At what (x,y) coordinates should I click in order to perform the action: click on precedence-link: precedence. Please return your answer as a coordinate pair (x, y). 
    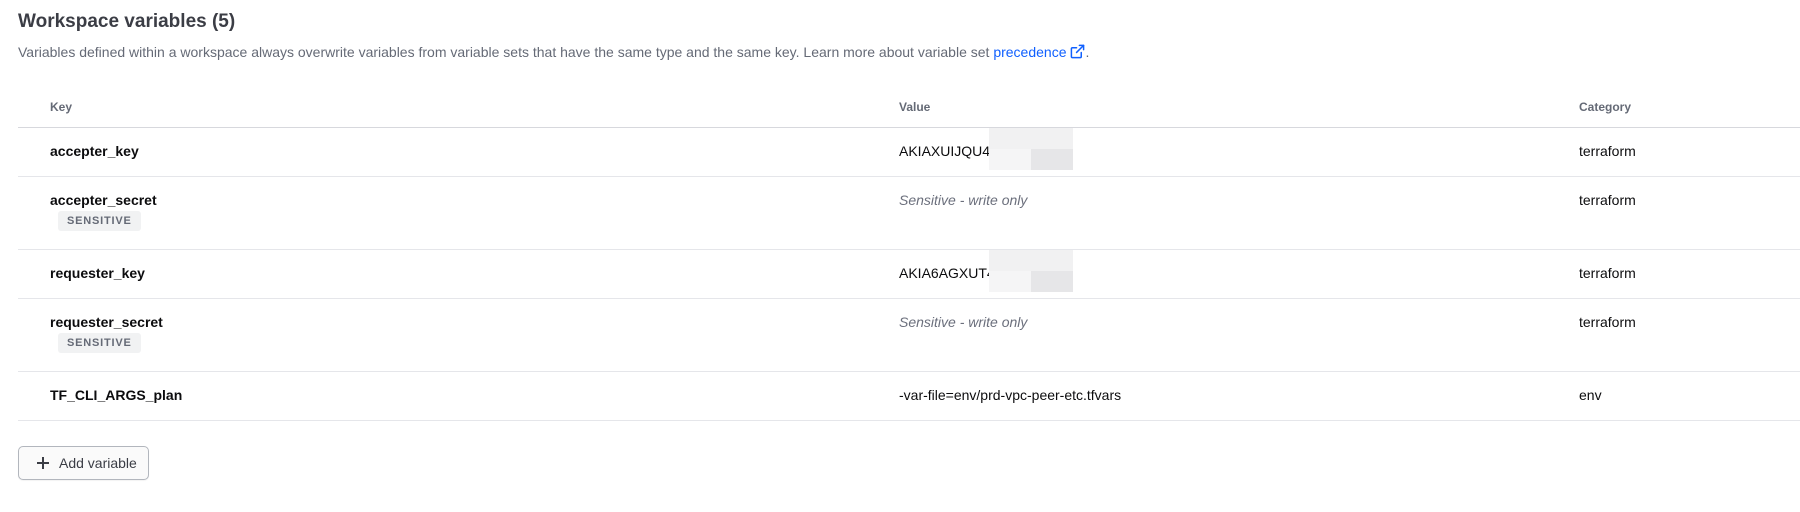
    Looking at the image, I should click on (1039, 52).